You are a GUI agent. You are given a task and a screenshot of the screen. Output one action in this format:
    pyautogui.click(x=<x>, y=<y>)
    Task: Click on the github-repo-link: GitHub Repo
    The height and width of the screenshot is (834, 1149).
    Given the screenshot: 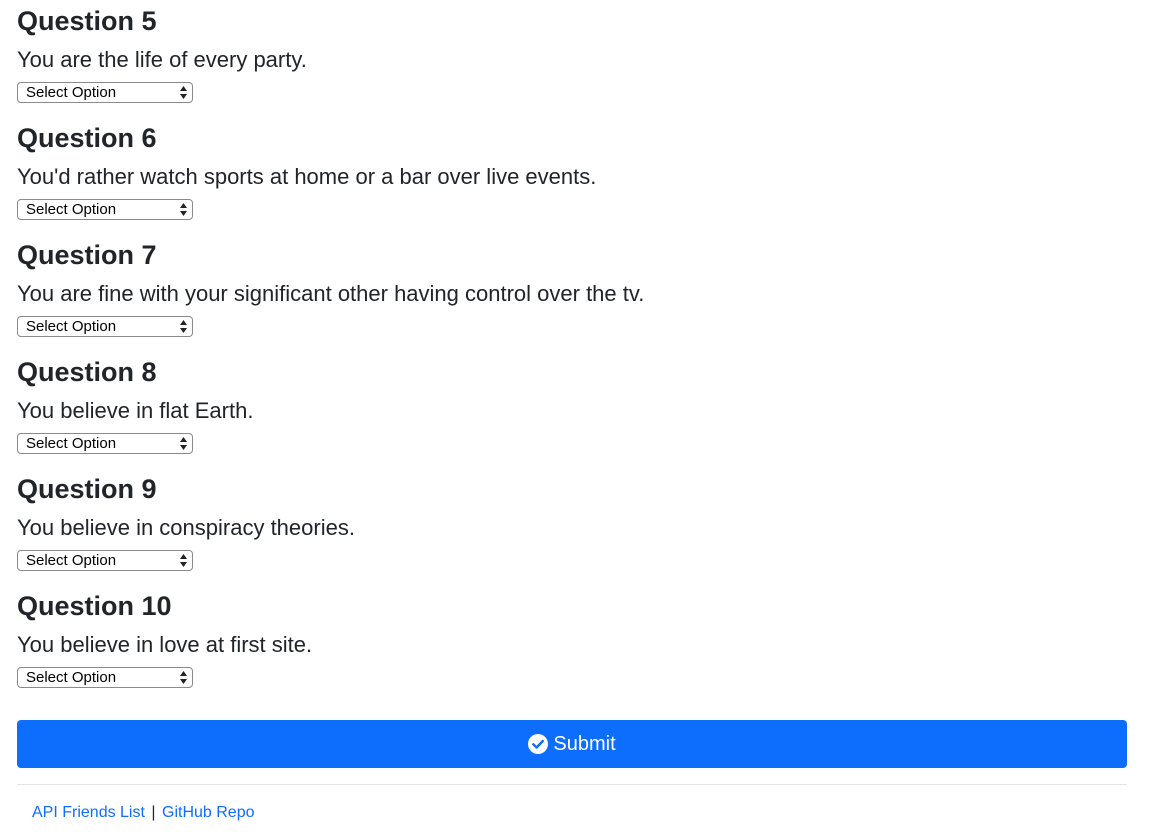 What is the action you would take?
    pyautogui.click(x=208, y=812)
    